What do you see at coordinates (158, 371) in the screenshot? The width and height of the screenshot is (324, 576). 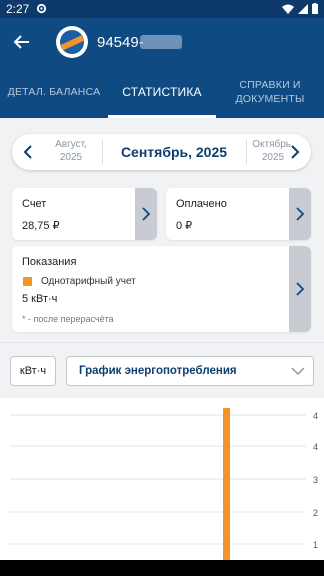 I see `graph-type-label: График энергопотребления` at bounding box center [158, 371].